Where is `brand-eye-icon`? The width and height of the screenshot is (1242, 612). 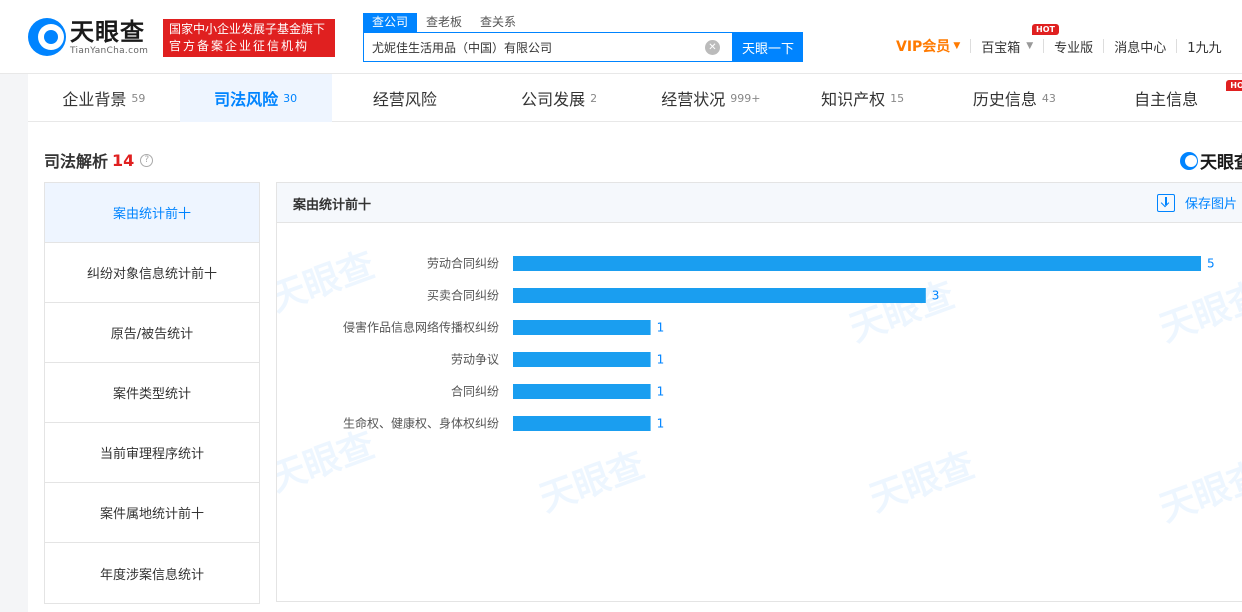 brand-eye-icon is located at coordinates (1189, 160).